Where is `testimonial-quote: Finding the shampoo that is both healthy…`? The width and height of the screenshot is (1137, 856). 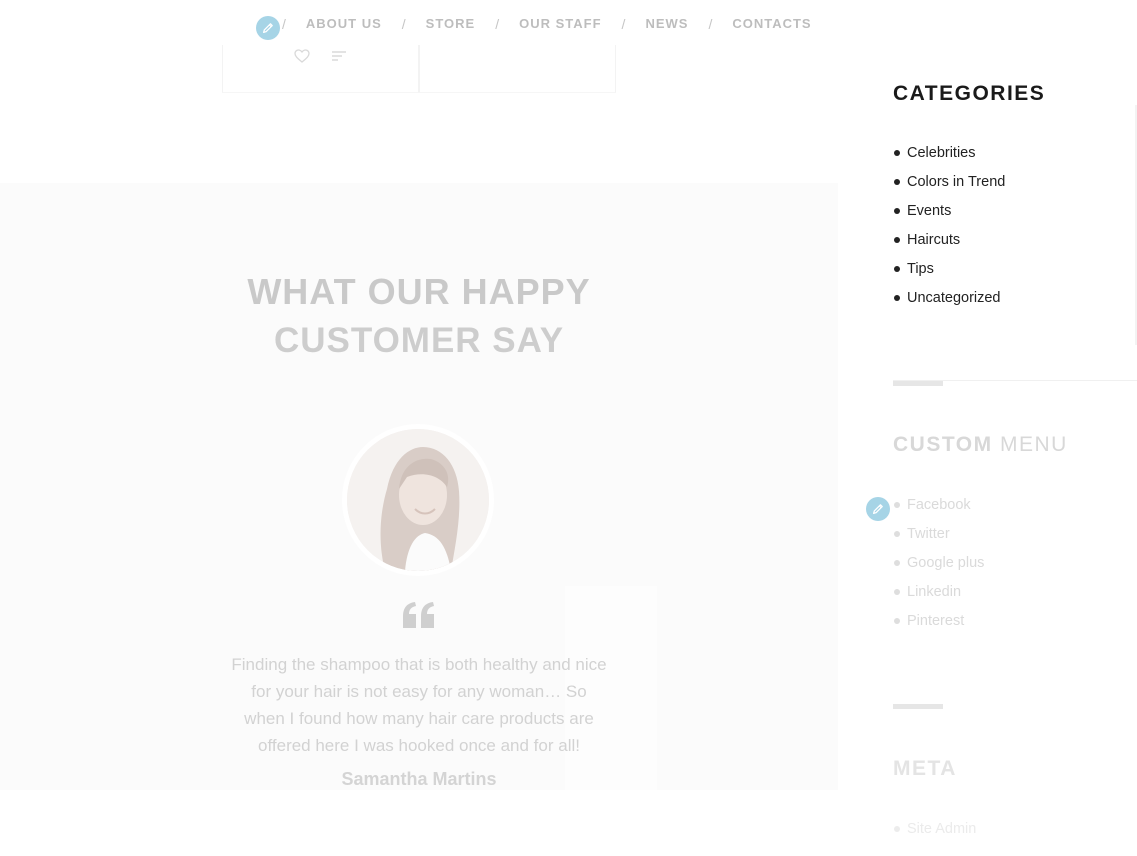
testimonial-quote: Finding the shampoo that is both healthy… is located at coordinates (419, 705).